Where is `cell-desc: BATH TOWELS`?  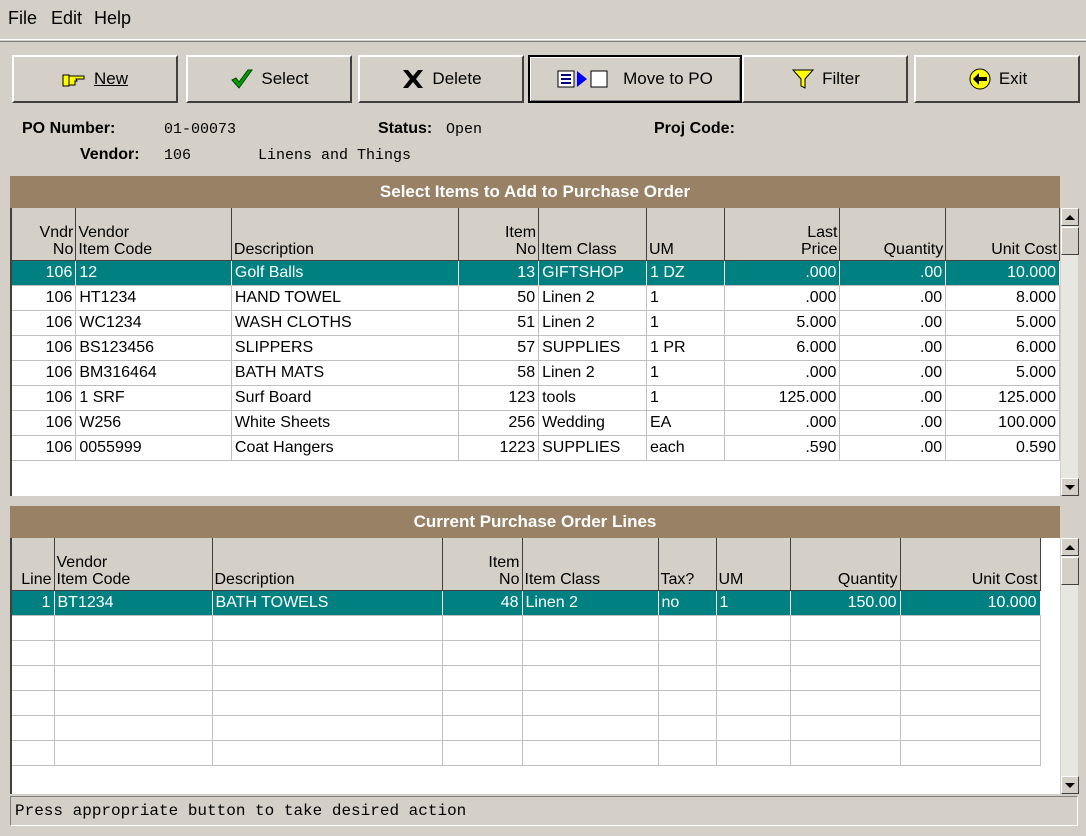 cell-desc: BATH TOWELS is located at coordinates (327, 603).